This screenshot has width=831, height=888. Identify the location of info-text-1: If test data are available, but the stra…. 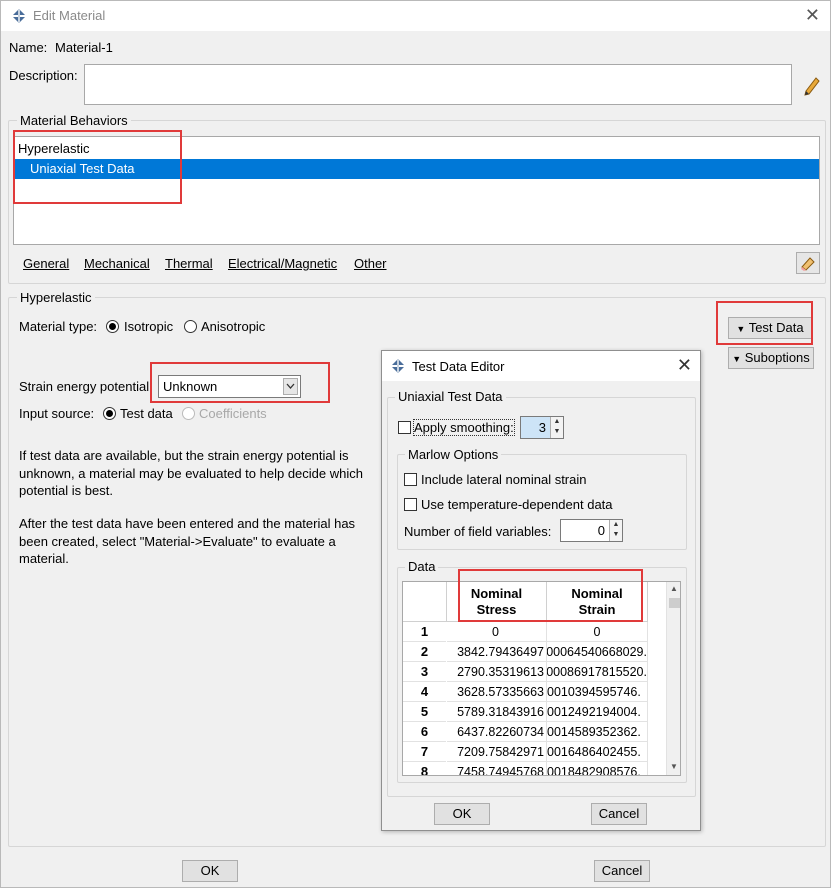
(191, 473).